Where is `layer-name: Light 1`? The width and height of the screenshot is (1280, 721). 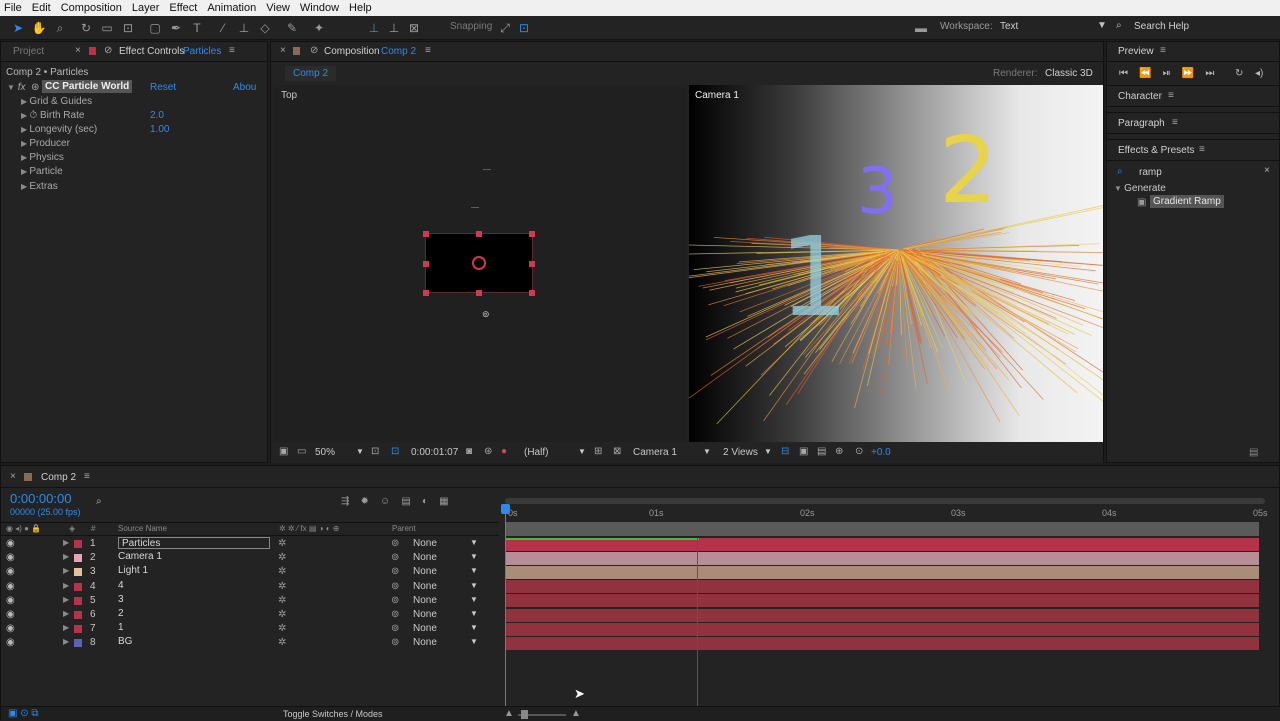
layer-name: Light 1 is located at coordinates (133, 570).